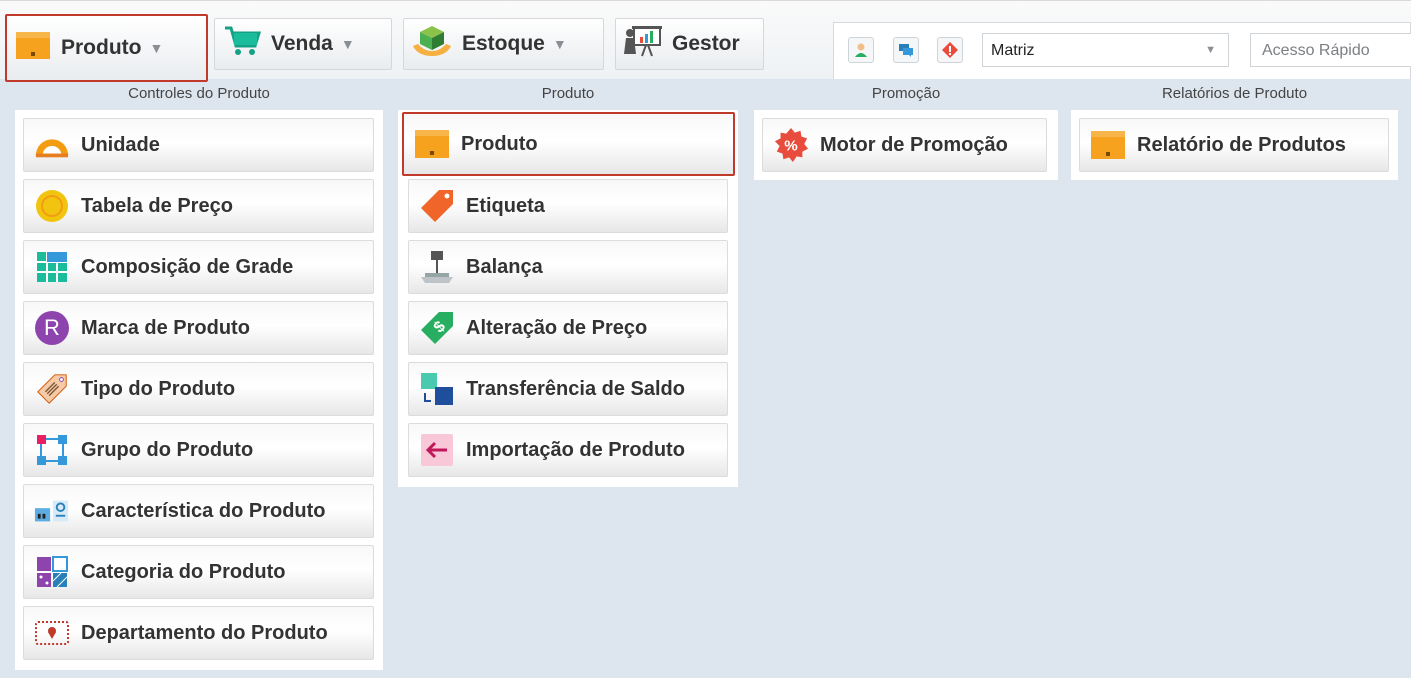  I want to click on menu-gestor-label: Gestor, so click(706, 43).